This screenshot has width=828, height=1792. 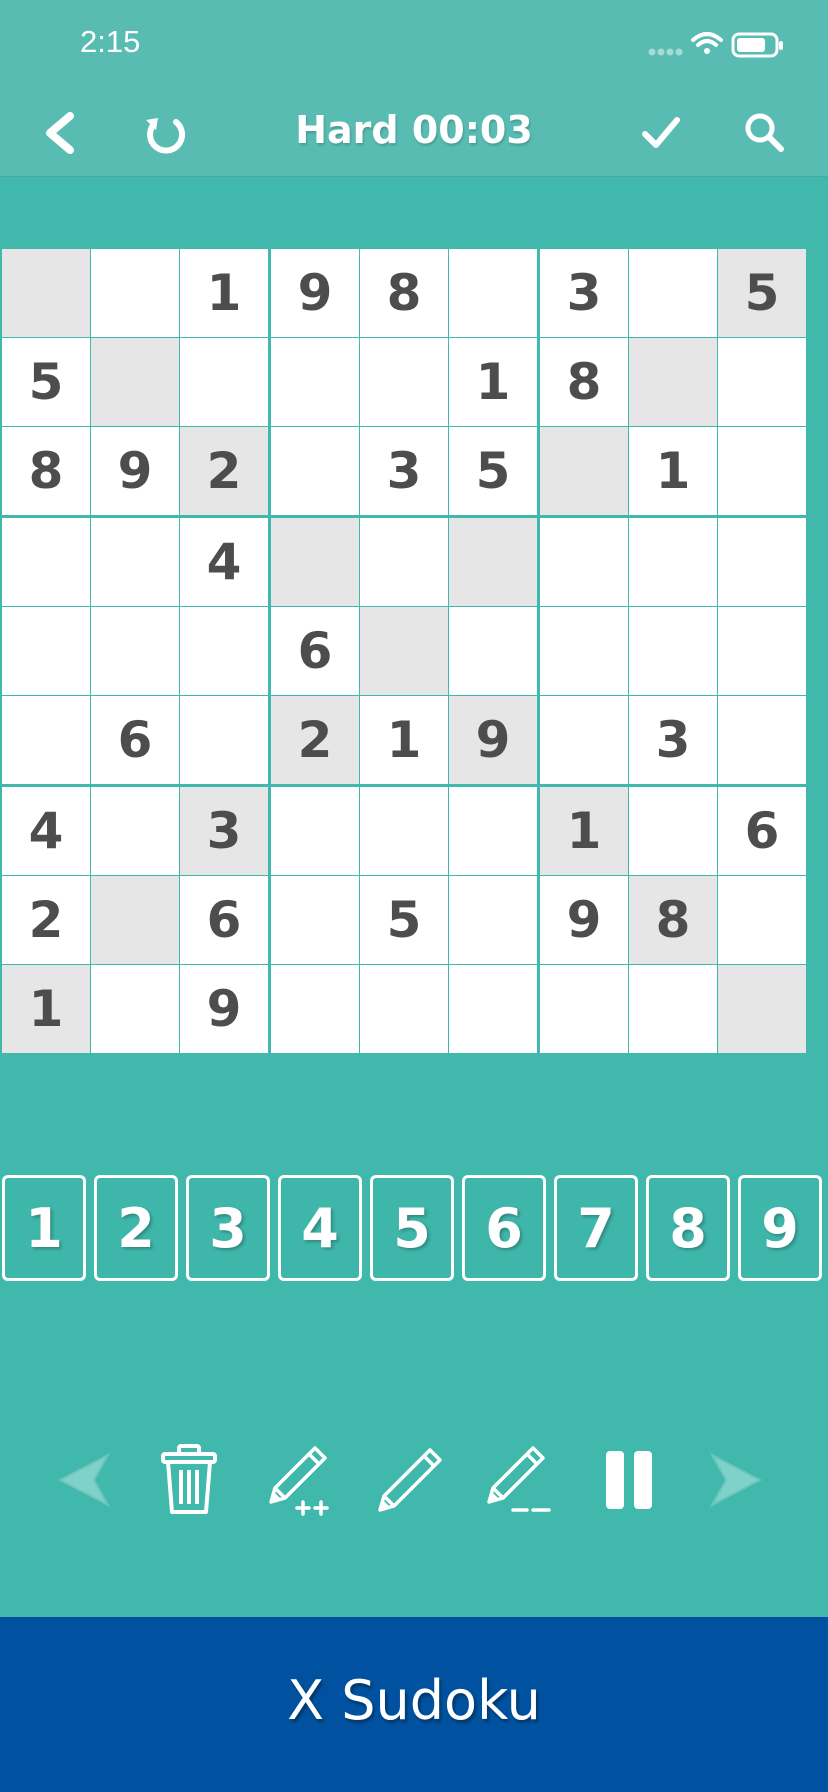 I want to click on pencil-icon, so click(x=410, y=1480).